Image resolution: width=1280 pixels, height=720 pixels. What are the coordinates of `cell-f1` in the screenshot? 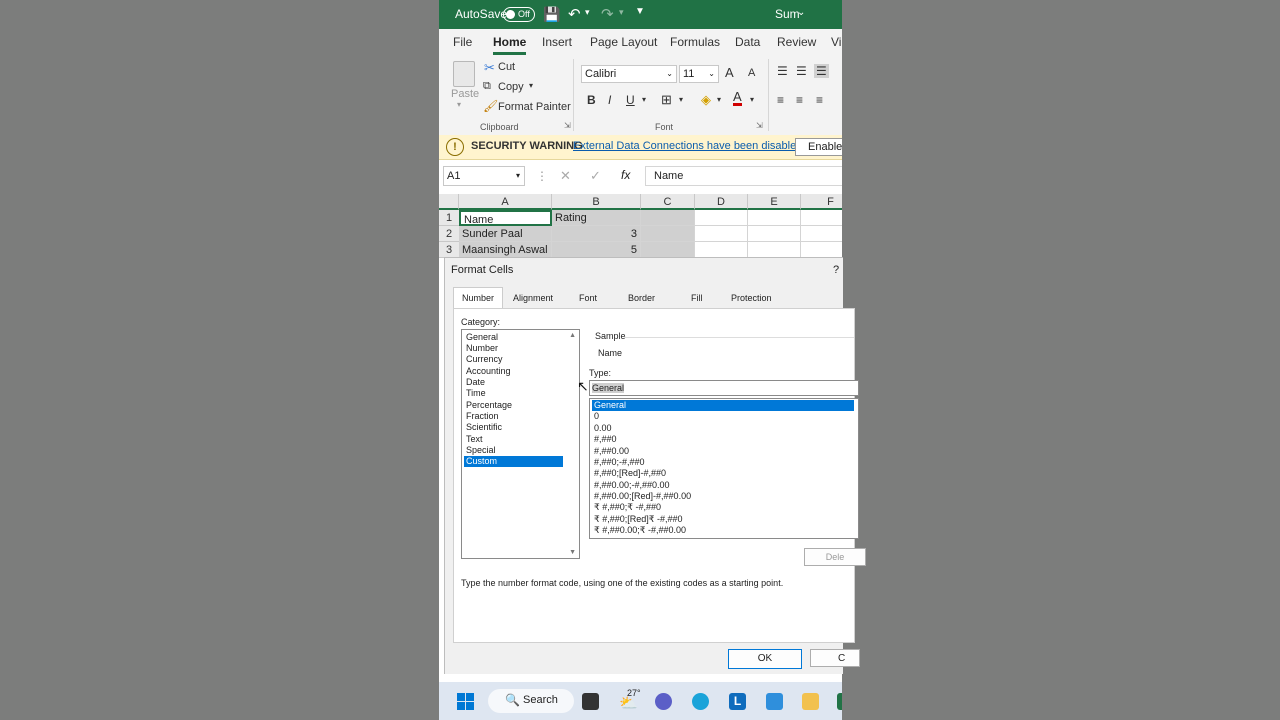 It's located at (821, 218).